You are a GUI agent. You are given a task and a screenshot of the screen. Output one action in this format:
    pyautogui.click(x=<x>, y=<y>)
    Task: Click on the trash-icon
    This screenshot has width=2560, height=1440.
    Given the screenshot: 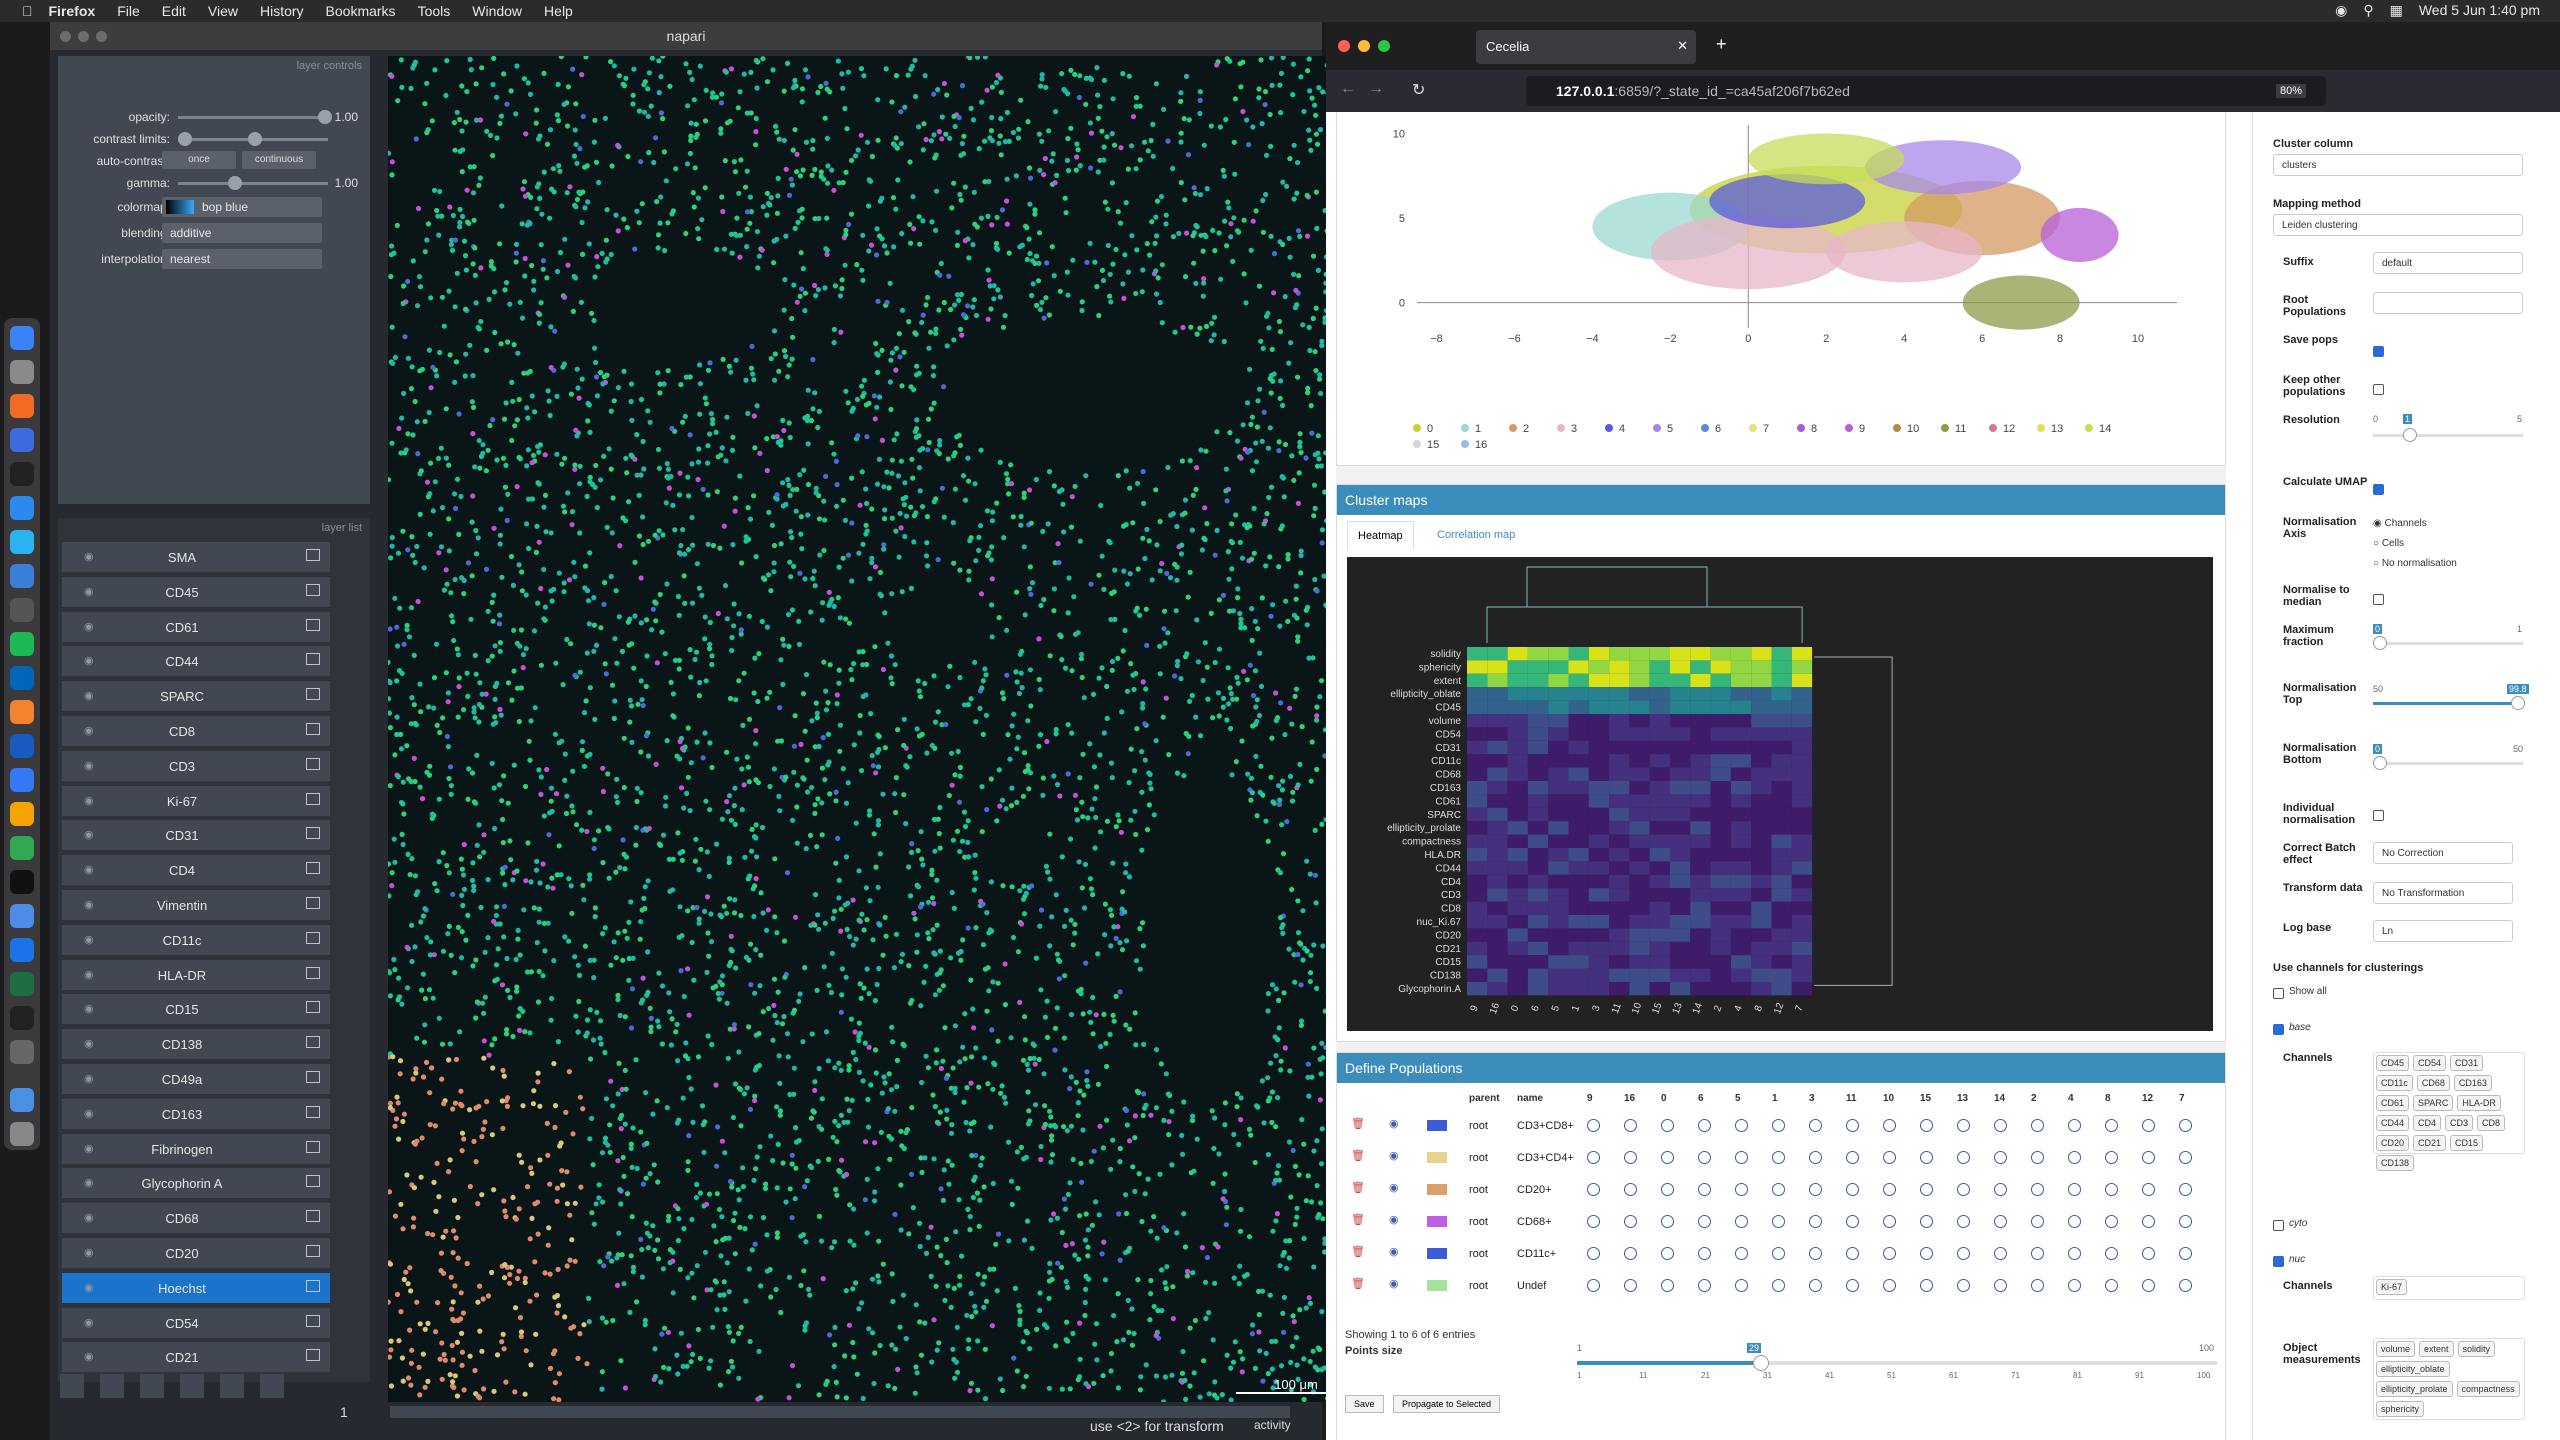 What is the action you would take?
    pyautogui.click(x=22, y=1134)
    